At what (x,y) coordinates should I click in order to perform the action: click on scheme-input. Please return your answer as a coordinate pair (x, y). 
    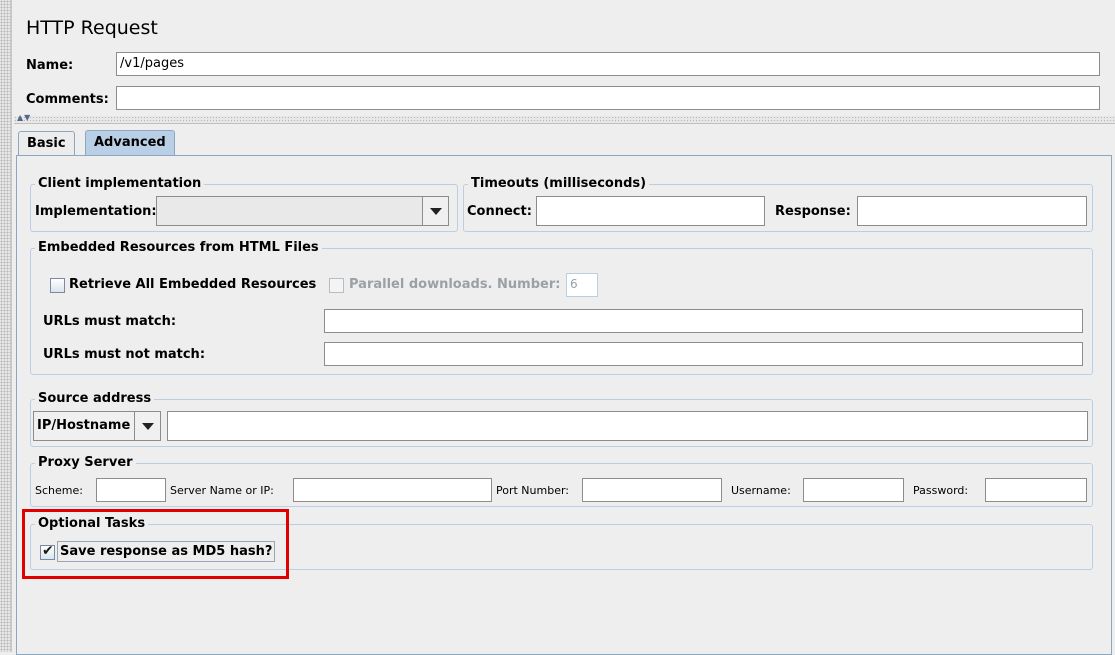
    Looking at the image, I should click on (131, 490).